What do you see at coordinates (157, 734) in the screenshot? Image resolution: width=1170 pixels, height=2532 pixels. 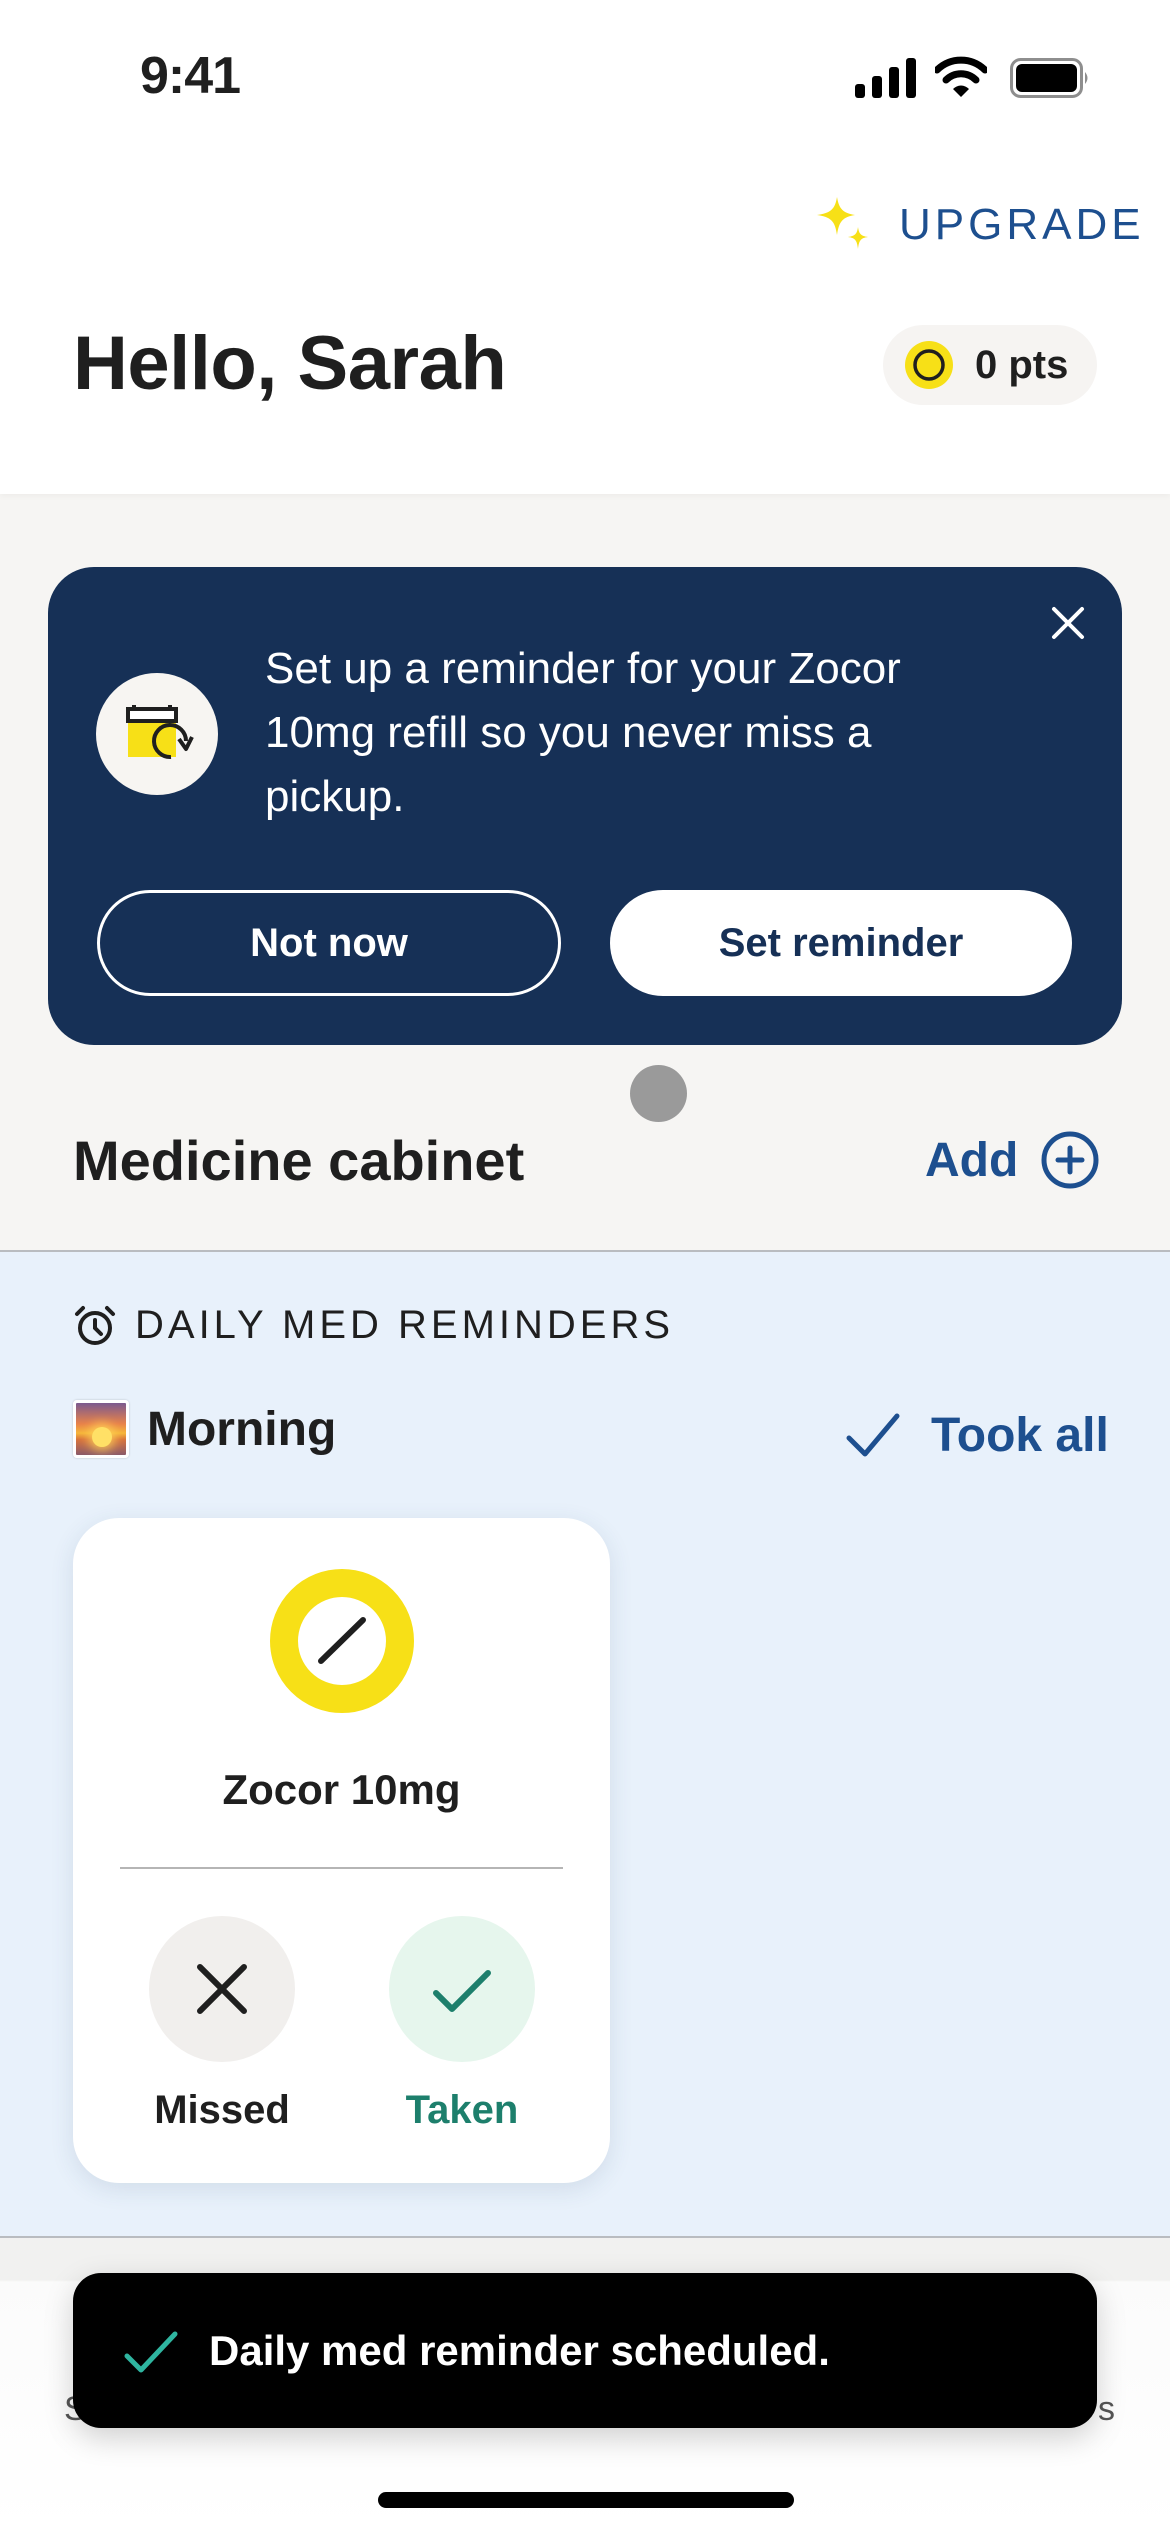 I see `calendar-refill-icon` at bounding box center [157, 734].